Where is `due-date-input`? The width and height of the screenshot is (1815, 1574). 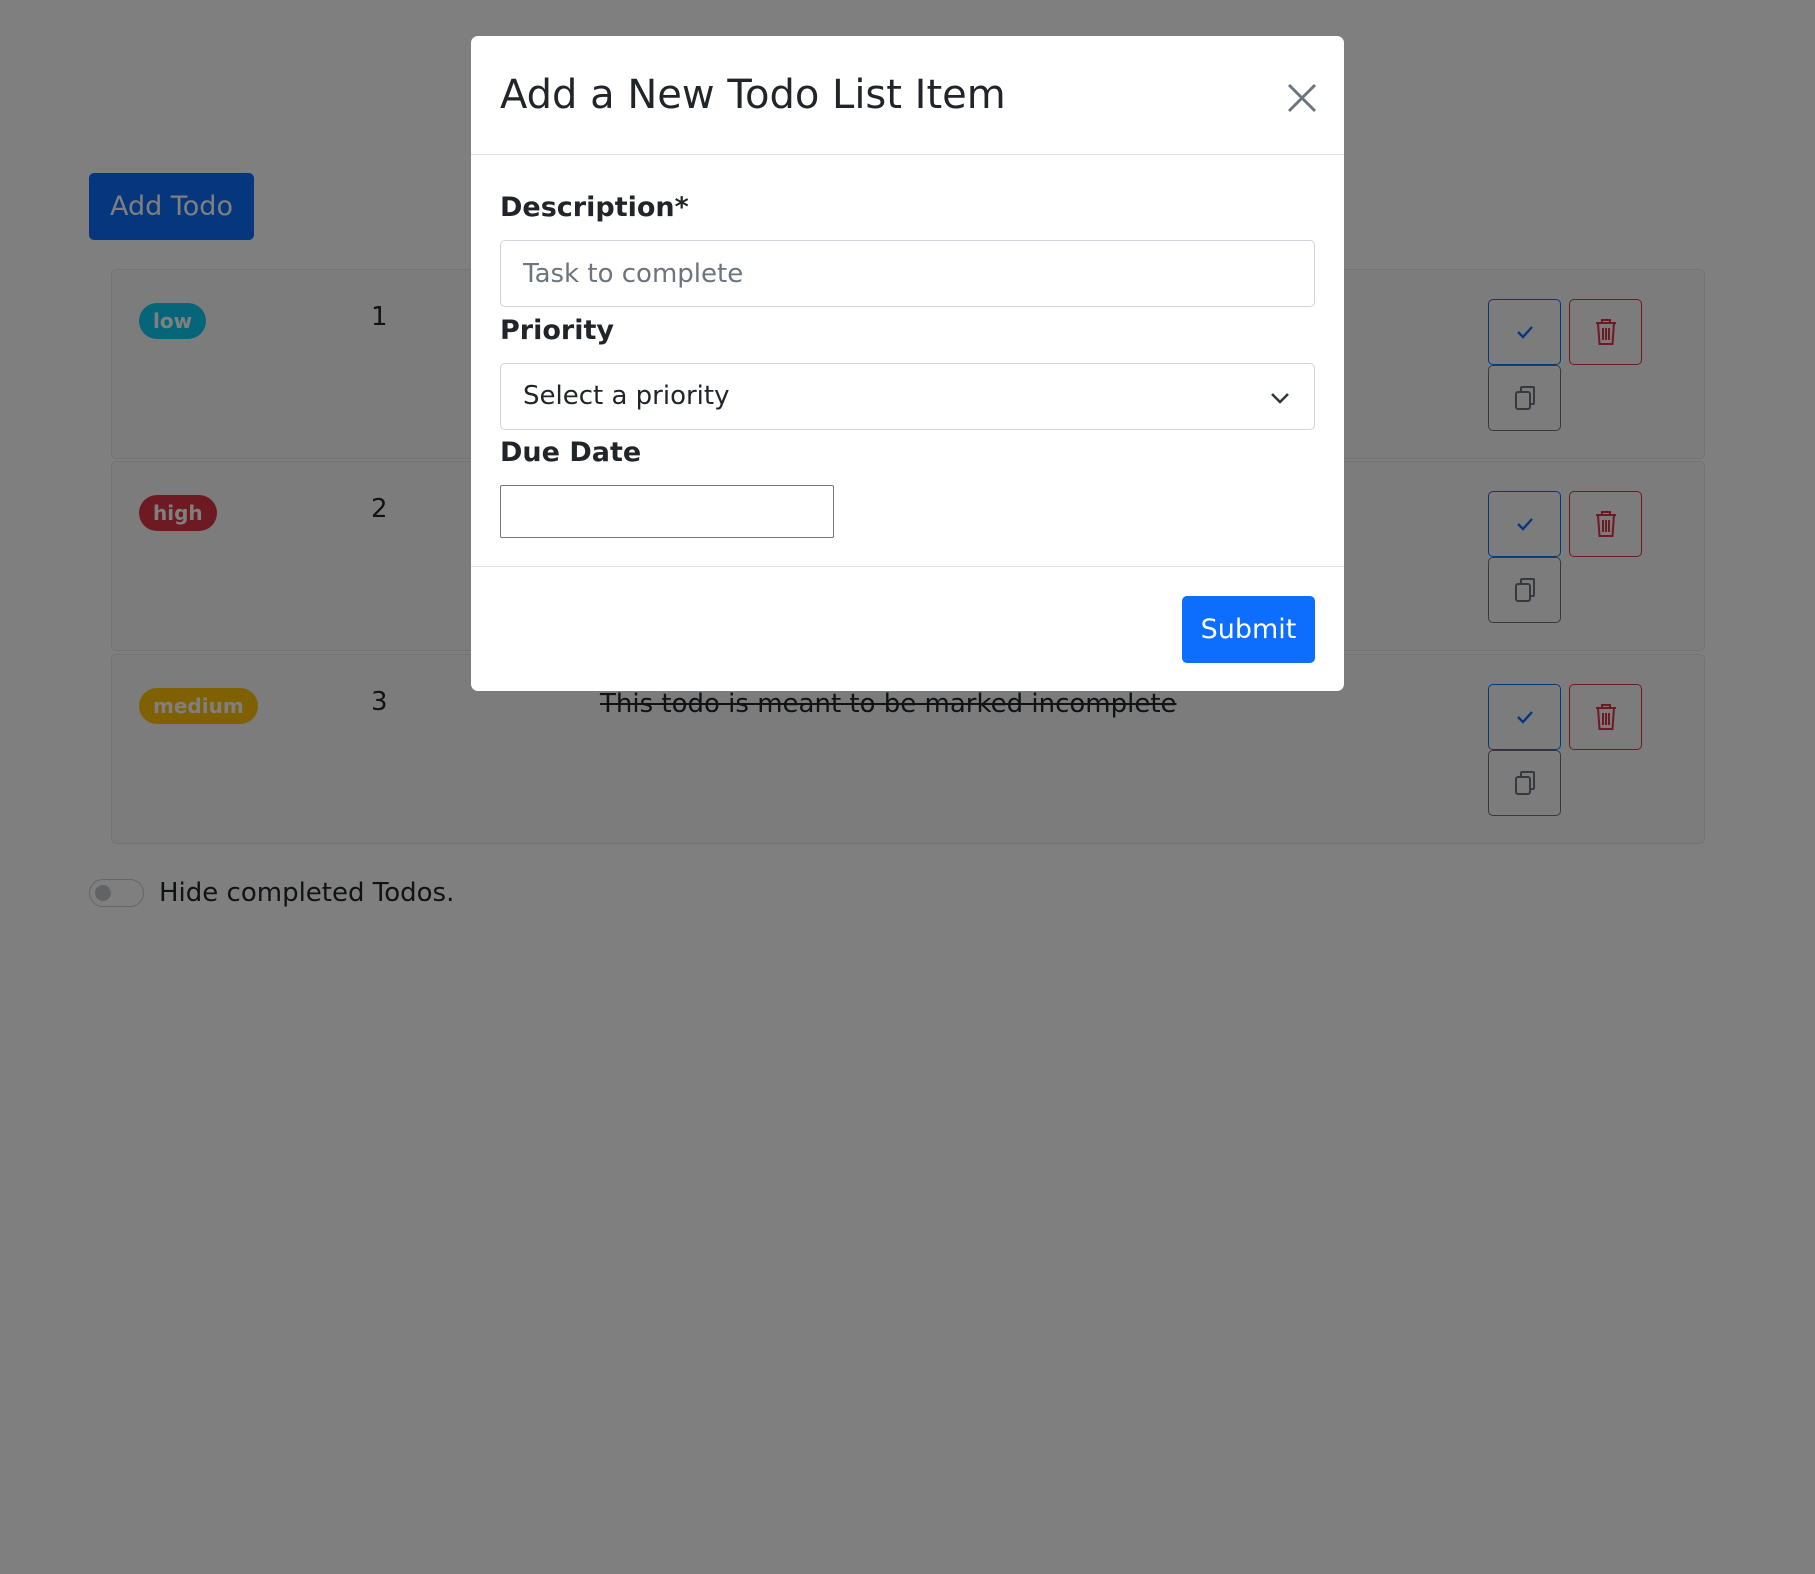
due-date-input is located at coordinates (667, 511).